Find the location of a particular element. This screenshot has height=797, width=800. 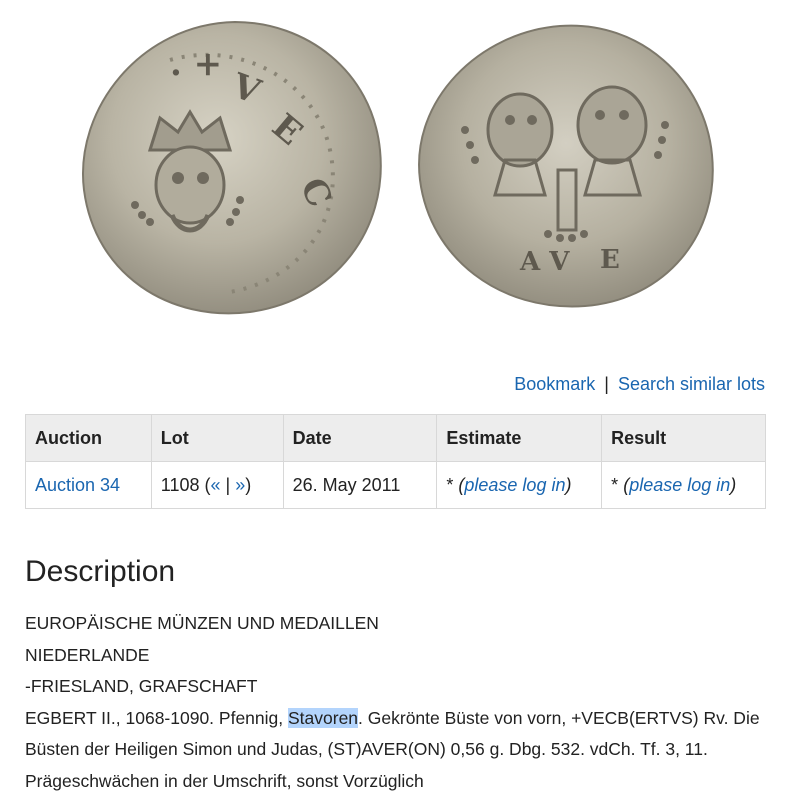

header-auction: Auction is located at coordinates (89, 438).